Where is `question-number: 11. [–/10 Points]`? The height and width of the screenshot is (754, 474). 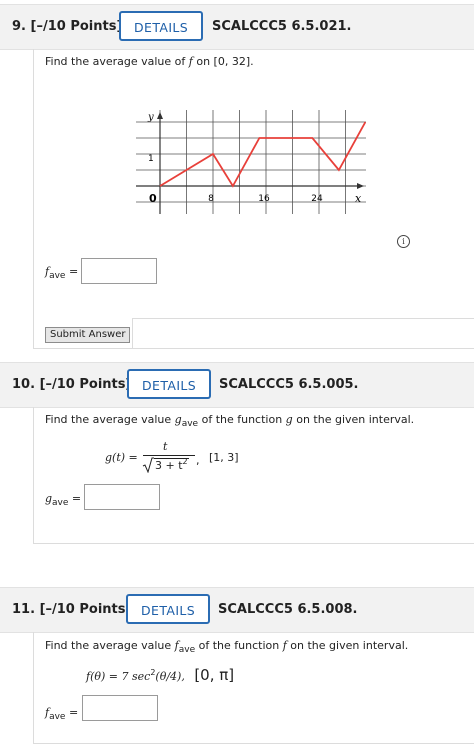 question-number: 11. [–/10 Points] is located at coordinates (72, 609).